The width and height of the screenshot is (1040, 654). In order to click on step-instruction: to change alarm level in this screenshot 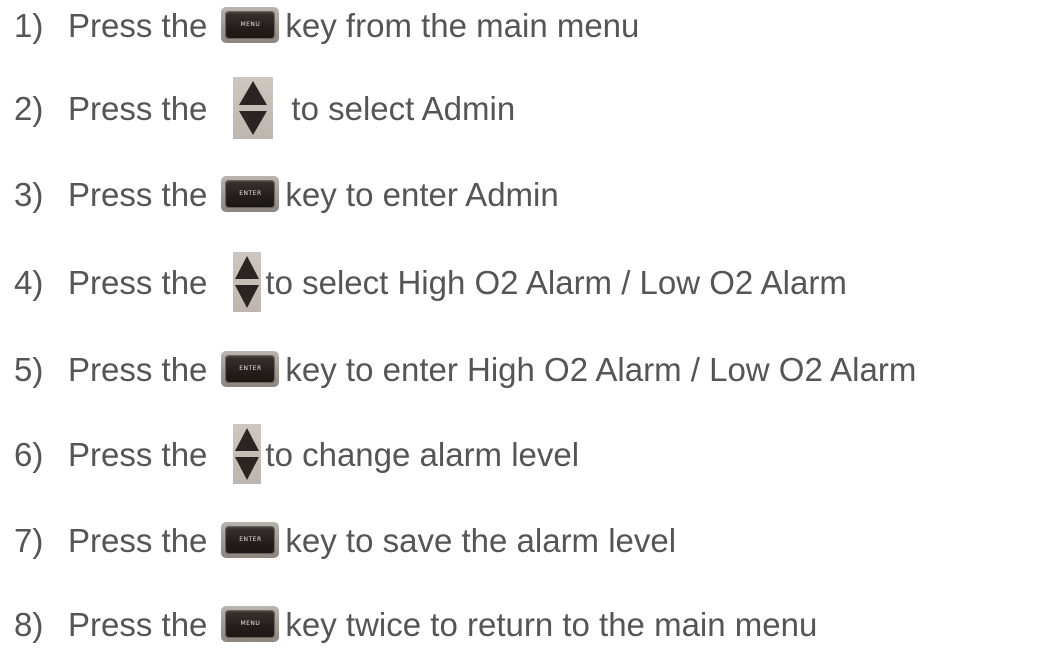, I will do `click(422, 454)`.